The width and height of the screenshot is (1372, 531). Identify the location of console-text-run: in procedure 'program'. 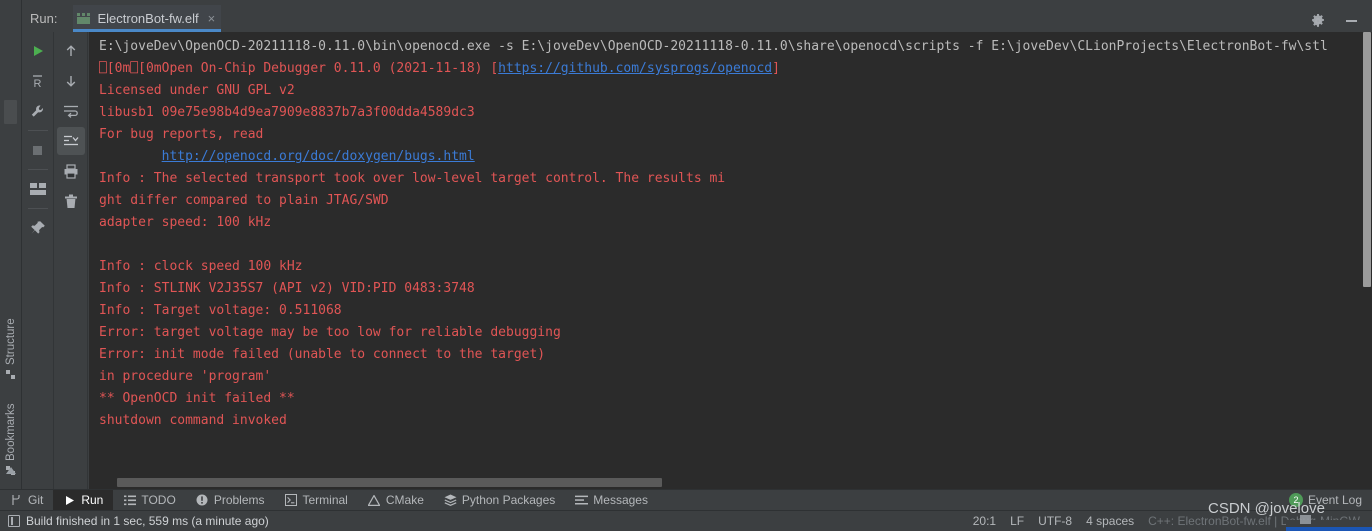
(185, 376).